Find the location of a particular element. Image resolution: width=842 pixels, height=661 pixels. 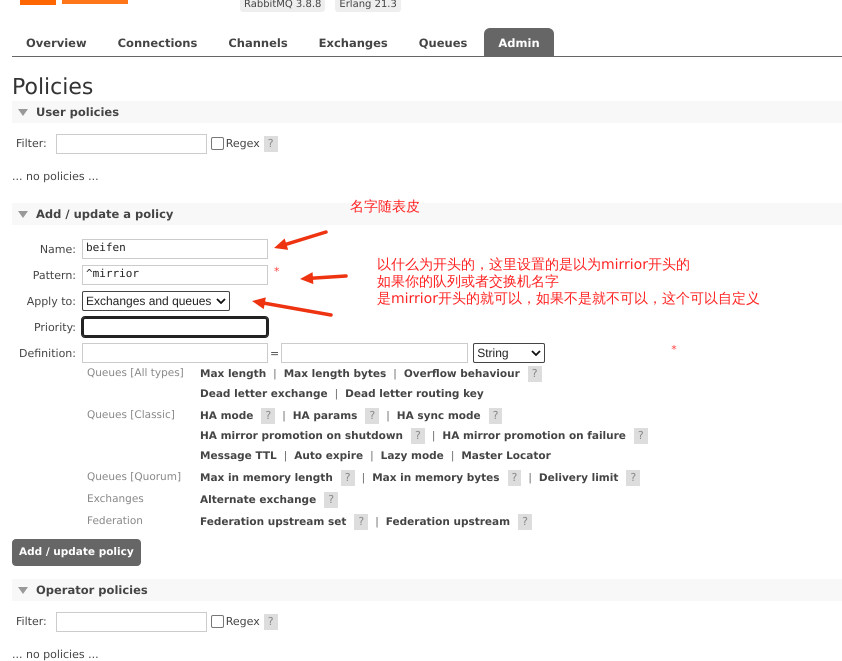

nav-tab: Queues is located at coordinates (443, 42).